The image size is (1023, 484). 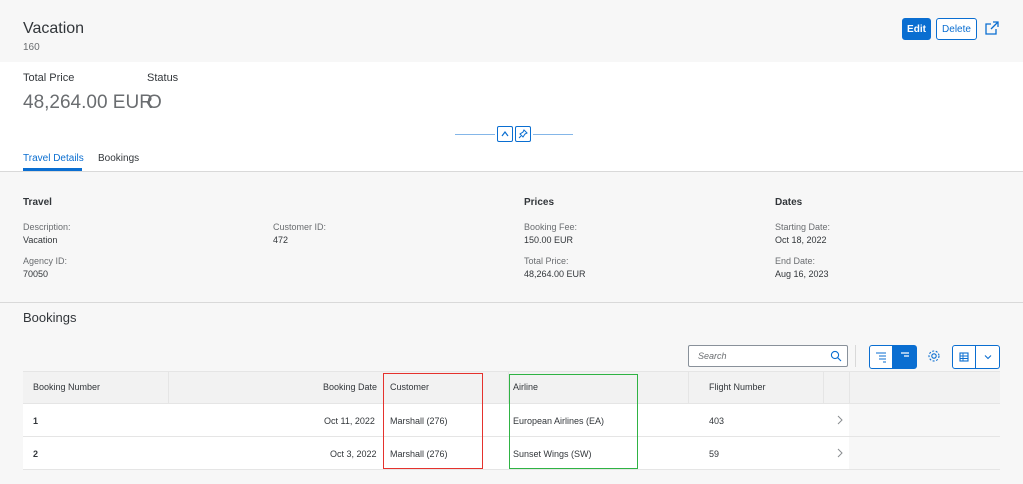 What do you see at coordinates (511, 31) in the screenshot?
I see `object-page-header: Vacation 160 Edit Delete` at bounding box center [511, 31].